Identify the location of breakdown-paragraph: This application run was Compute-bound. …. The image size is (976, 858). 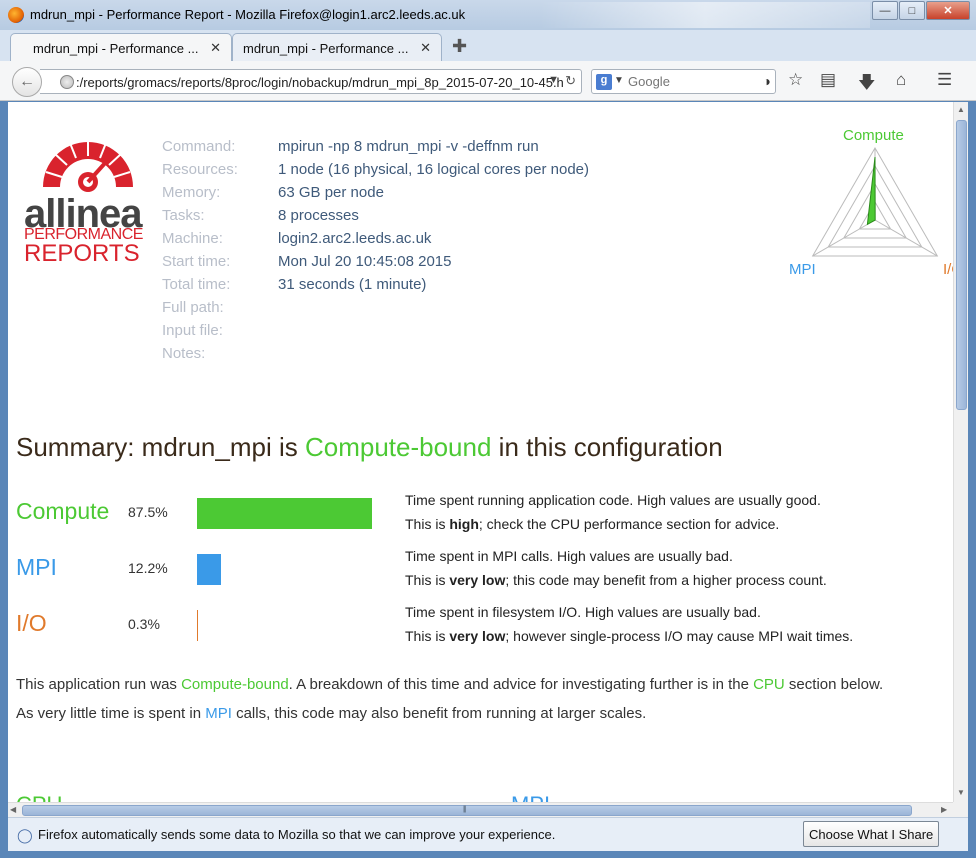
(449, 684).